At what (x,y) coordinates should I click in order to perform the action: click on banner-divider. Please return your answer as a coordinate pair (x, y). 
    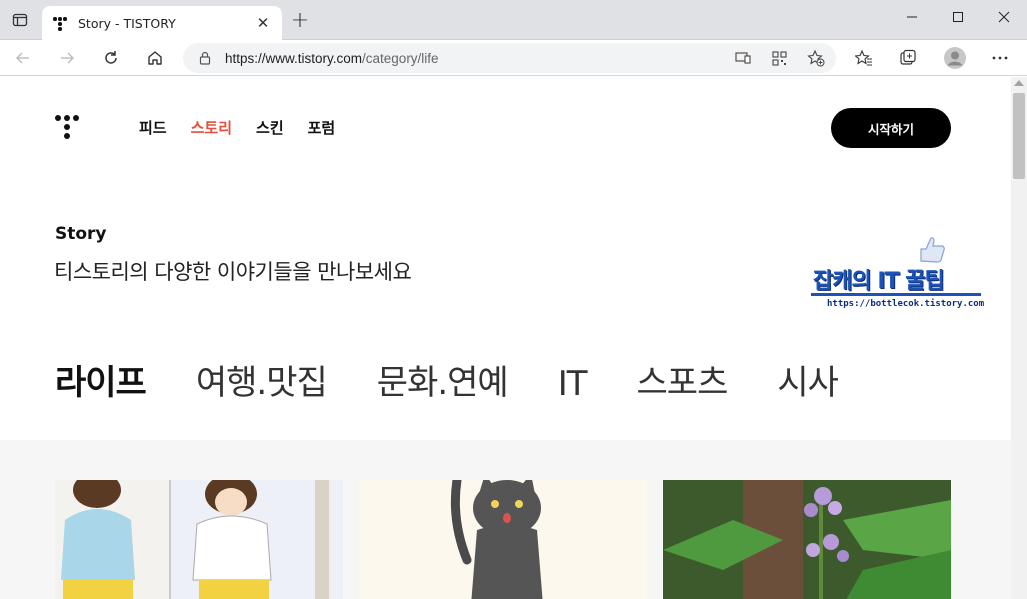
    Looking at the image, I should click on (896, 294).